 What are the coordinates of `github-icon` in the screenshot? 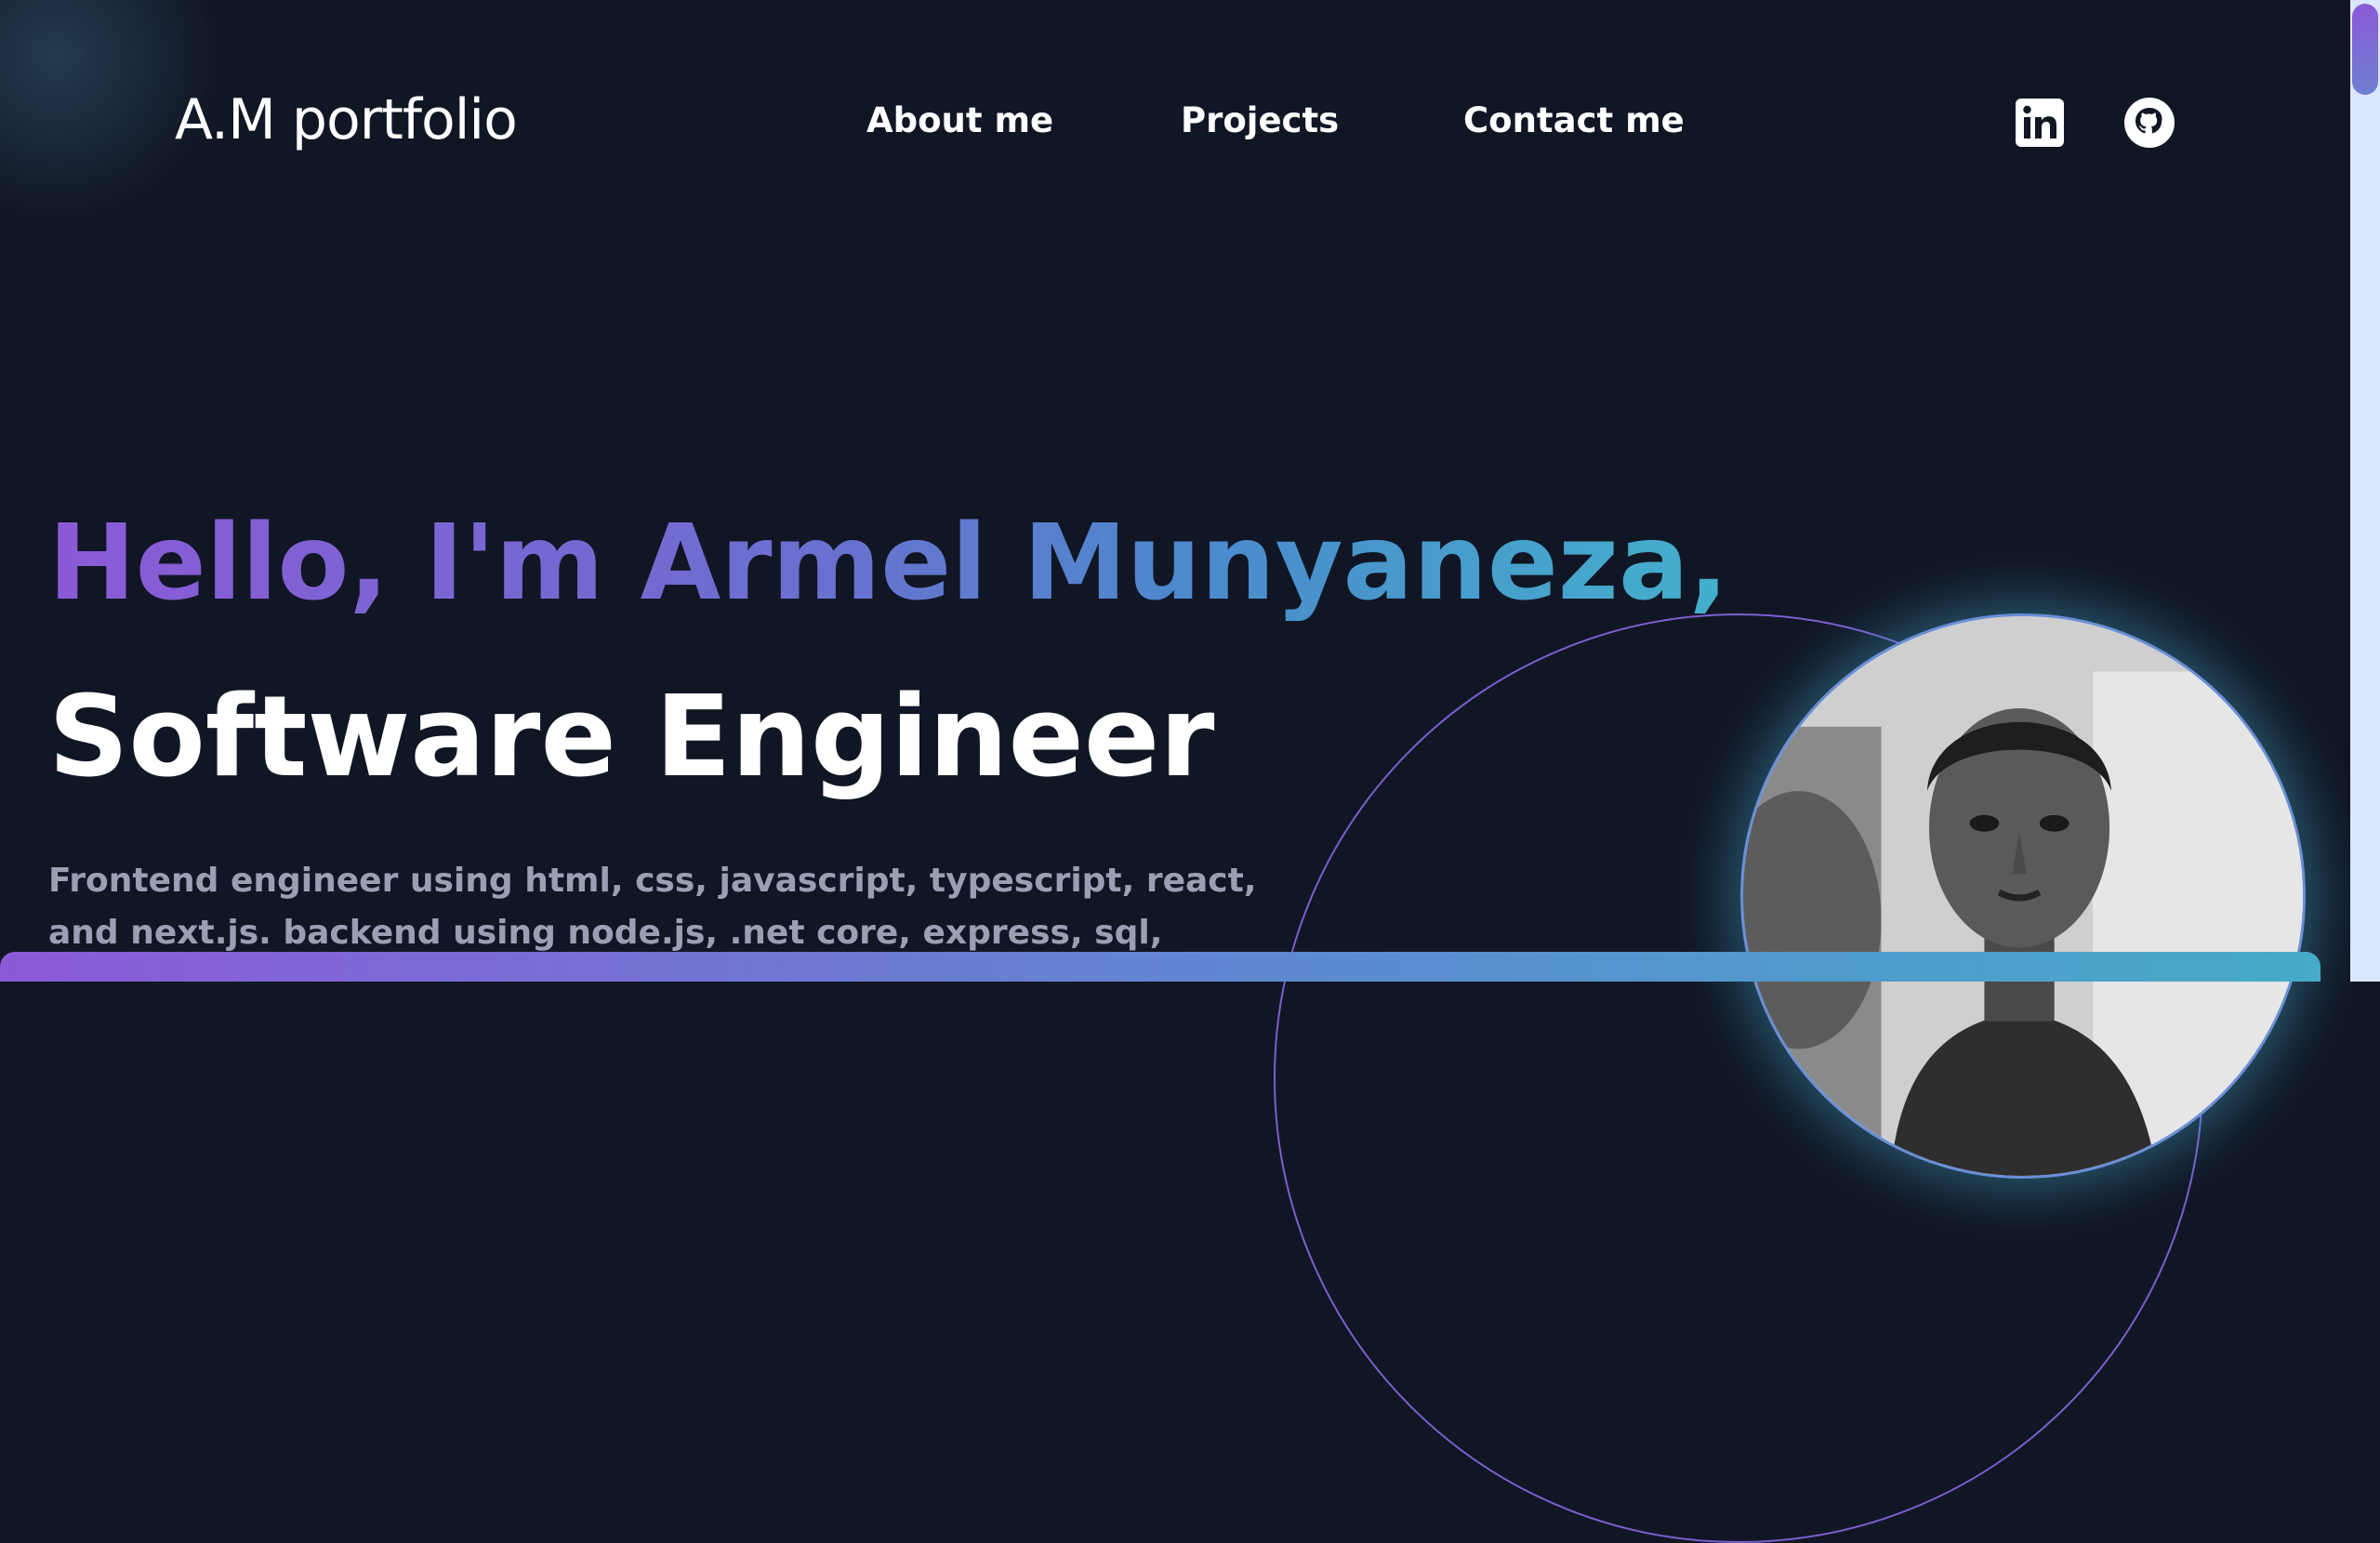 It's located at (2149, 123).